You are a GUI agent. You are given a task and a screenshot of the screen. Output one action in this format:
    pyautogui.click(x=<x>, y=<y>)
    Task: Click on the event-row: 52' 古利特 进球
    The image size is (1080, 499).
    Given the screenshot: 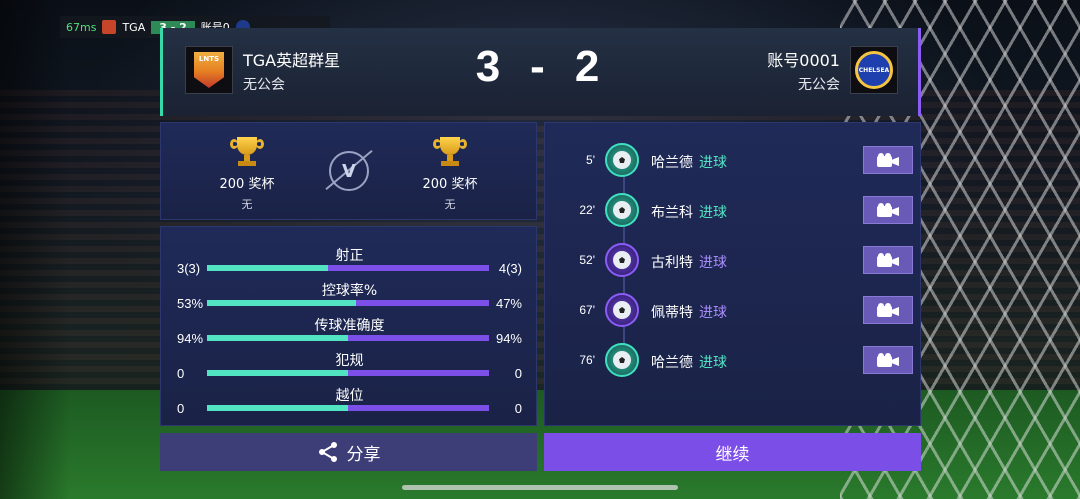 What is the action you would take?
    pyautogui.click(x=733, y=261)
    